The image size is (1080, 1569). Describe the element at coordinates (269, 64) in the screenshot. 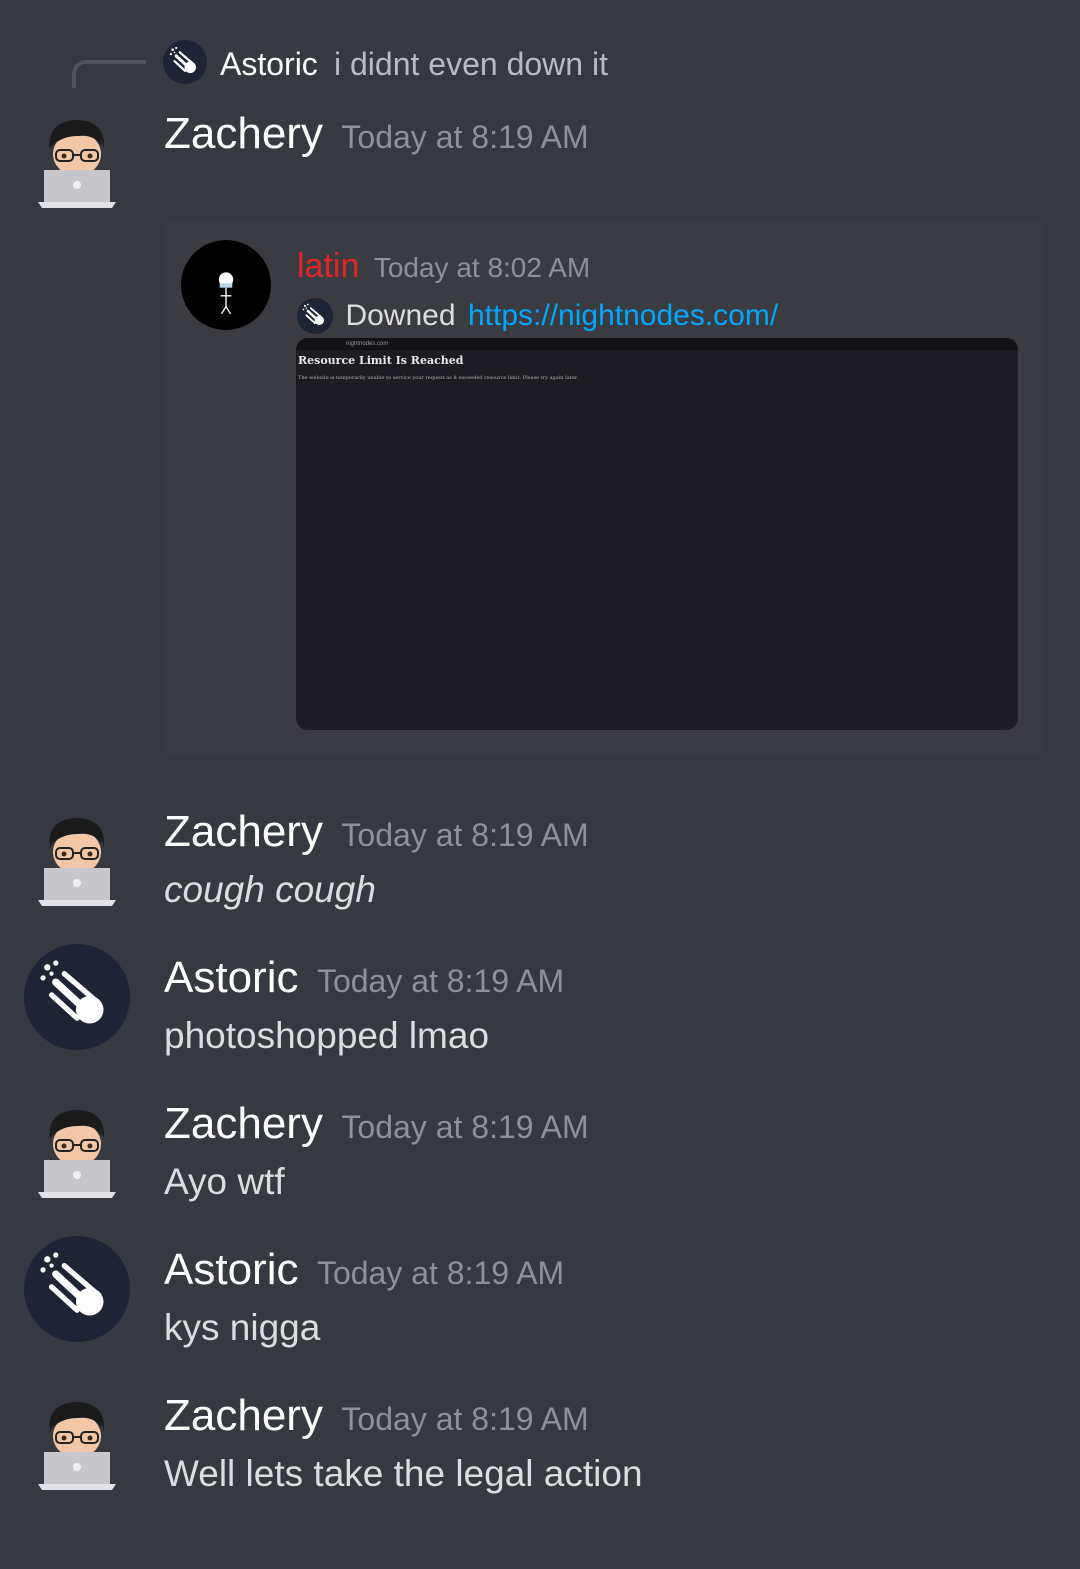

I see `reply-author: Astoric` at that location.